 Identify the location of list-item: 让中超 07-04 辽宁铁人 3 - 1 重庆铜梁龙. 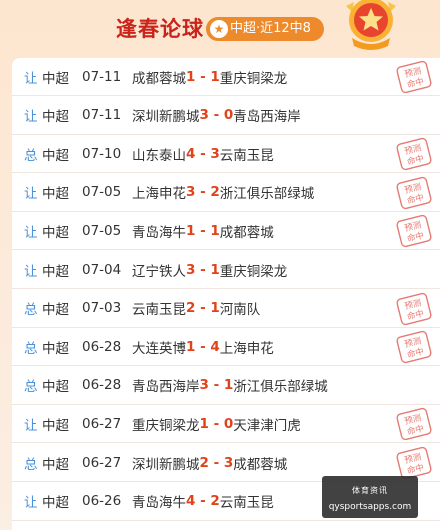
(226, 270).